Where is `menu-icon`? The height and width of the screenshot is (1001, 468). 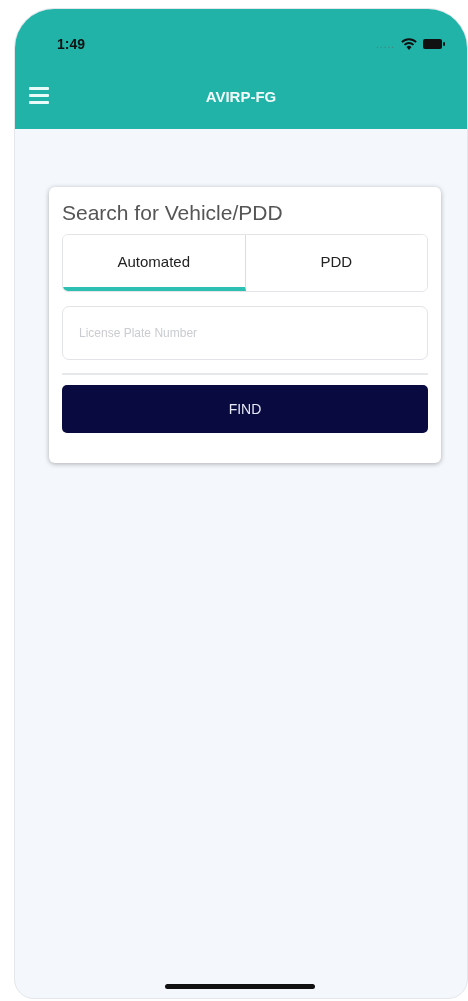 menu-icon is located at coordinates (39, 95).